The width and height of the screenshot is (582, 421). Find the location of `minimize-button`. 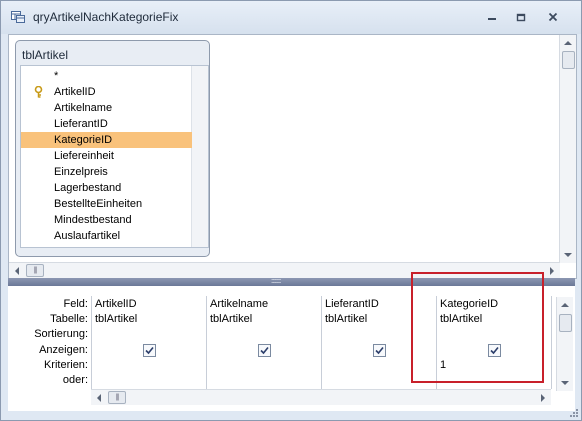

minimize-button is located at coordinates (492, 17).